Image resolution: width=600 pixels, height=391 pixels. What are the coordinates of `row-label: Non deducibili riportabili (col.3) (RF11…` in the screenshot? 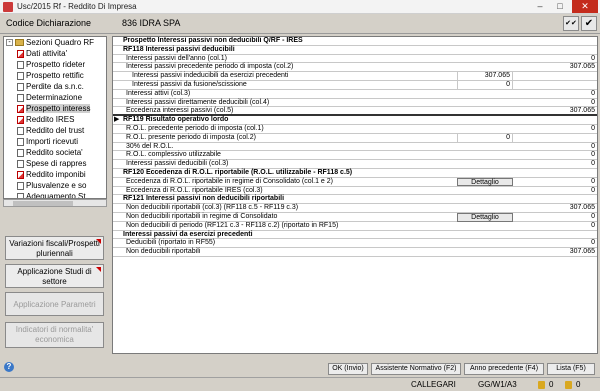 It's located at (212, 208).